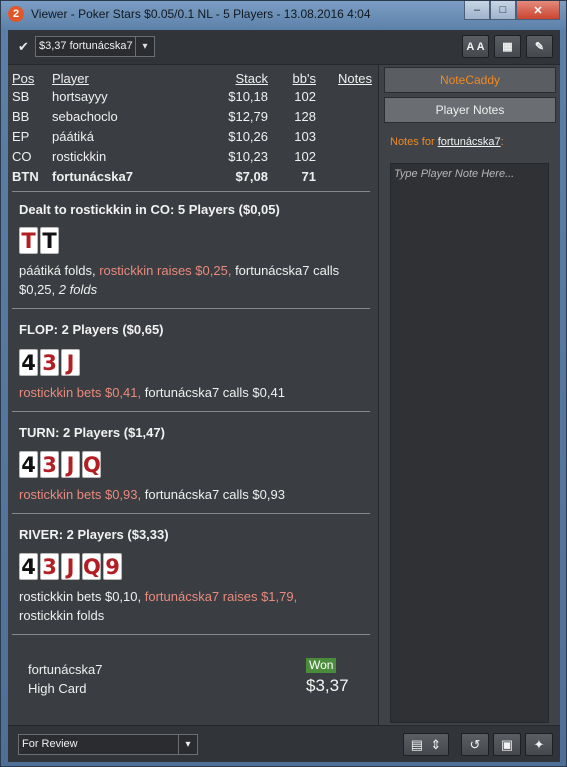 The width and height of the screenshot is (567, 767). I want to click on action-text-highlight: rostickkin bets $0,93,, so click(80, 494).